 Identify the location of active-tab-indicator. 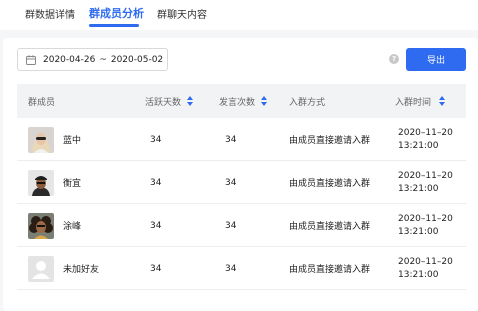
(114, 25).